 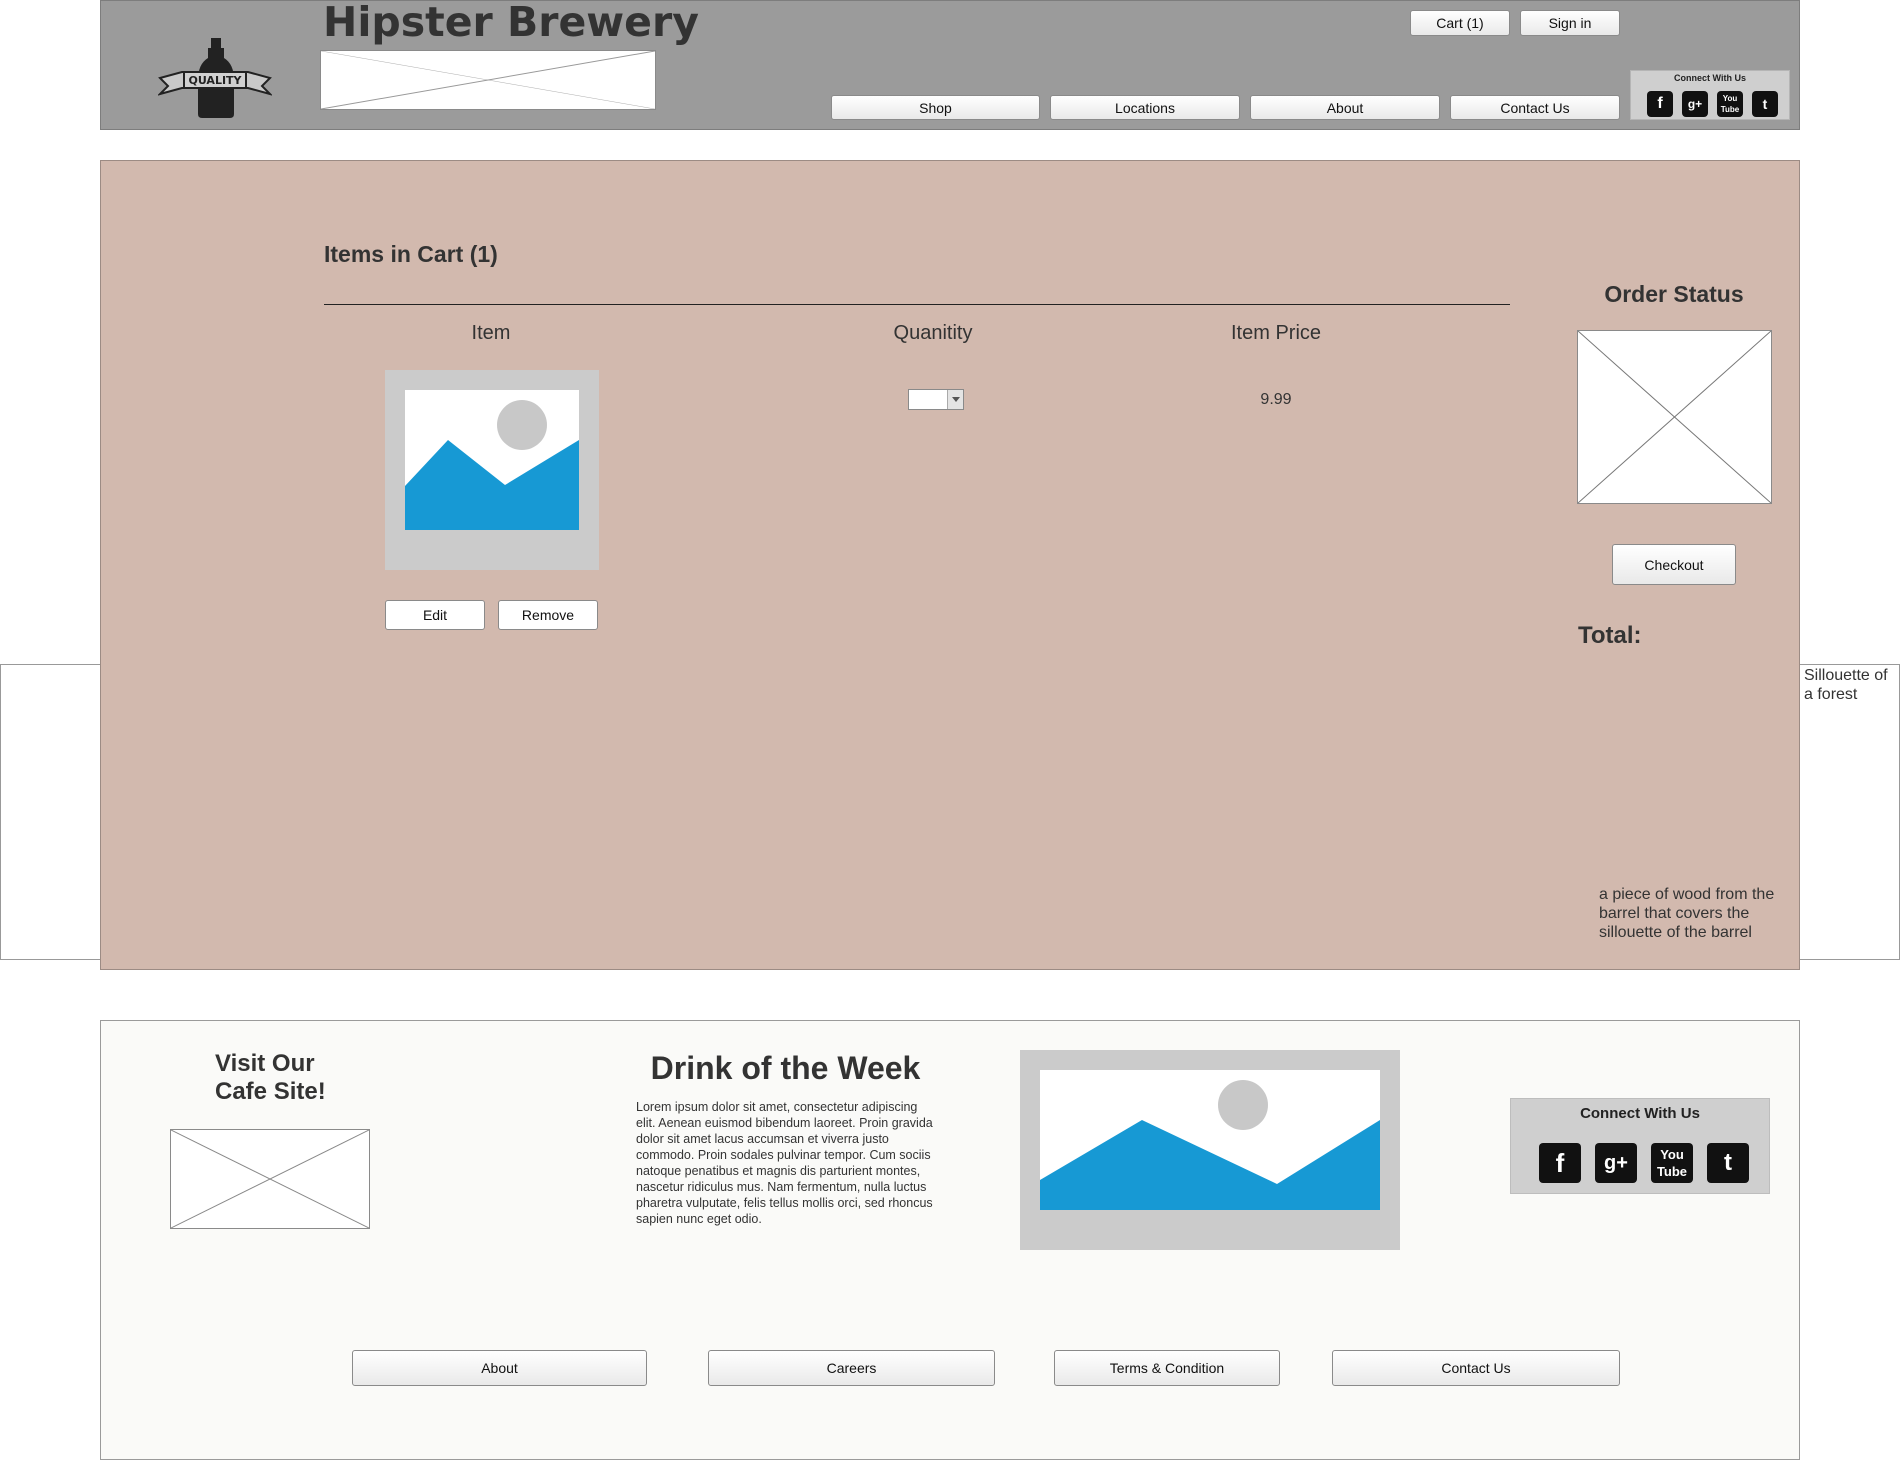 What do you see at coordinates (511, 23) in the screenshot?
I see `site-title: Hipster Brewery` at bounding box center [511, 23].